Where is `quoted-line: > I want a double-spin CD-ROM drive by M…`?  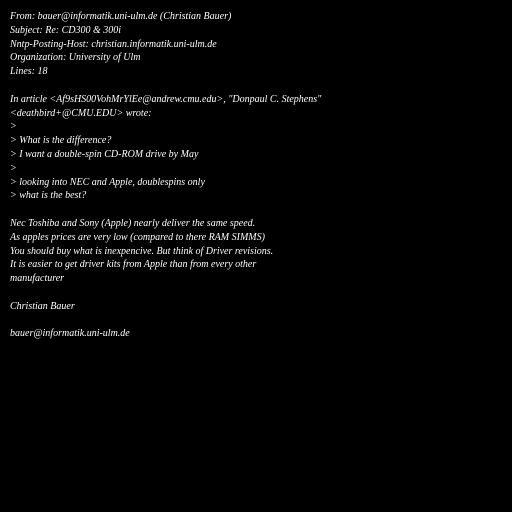
quoted-line: > I want a double-spin CD-ROM drive by M… is located at coordinates (104, 154).